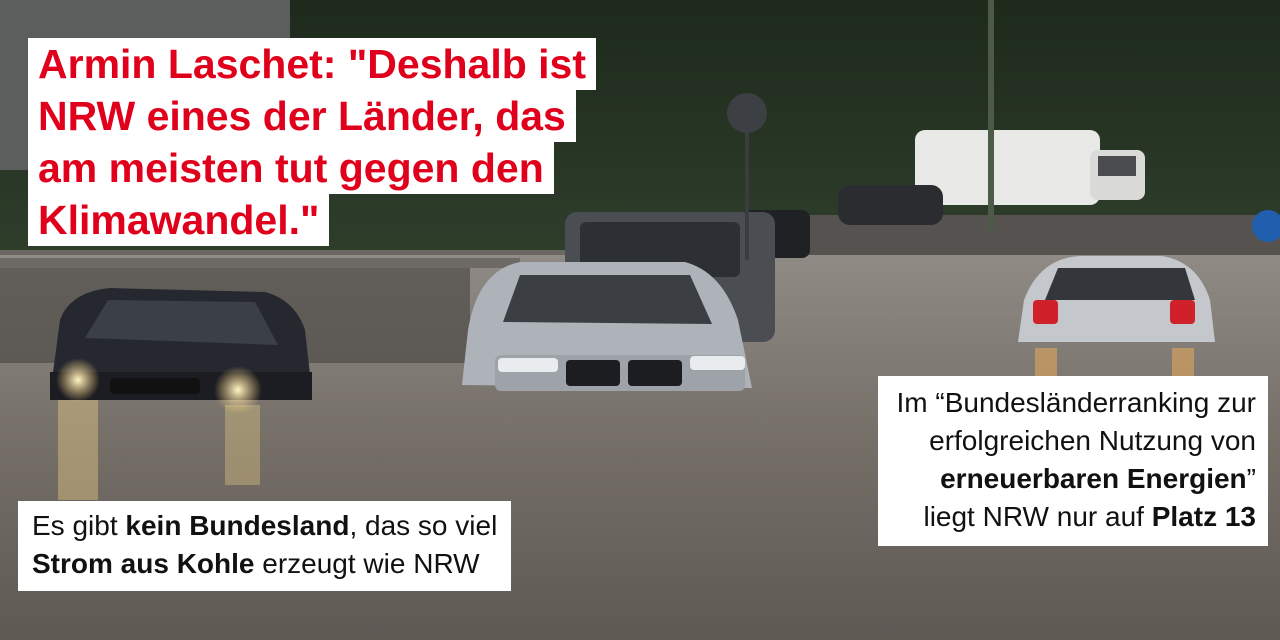  I want to click on text-segment: , das so viel, so click(423, 525).